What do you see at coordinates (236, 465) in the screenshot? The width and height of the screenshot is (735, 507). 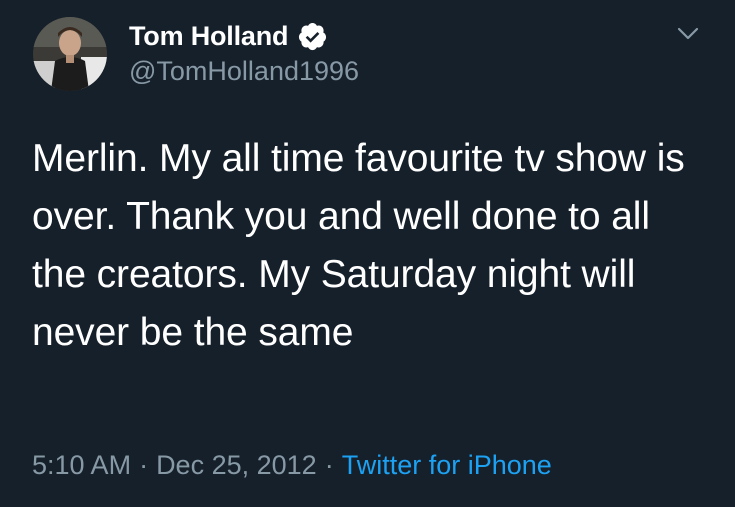 I see `tweet-date: Dec 25, 2012` at bounding box center [236, 465].